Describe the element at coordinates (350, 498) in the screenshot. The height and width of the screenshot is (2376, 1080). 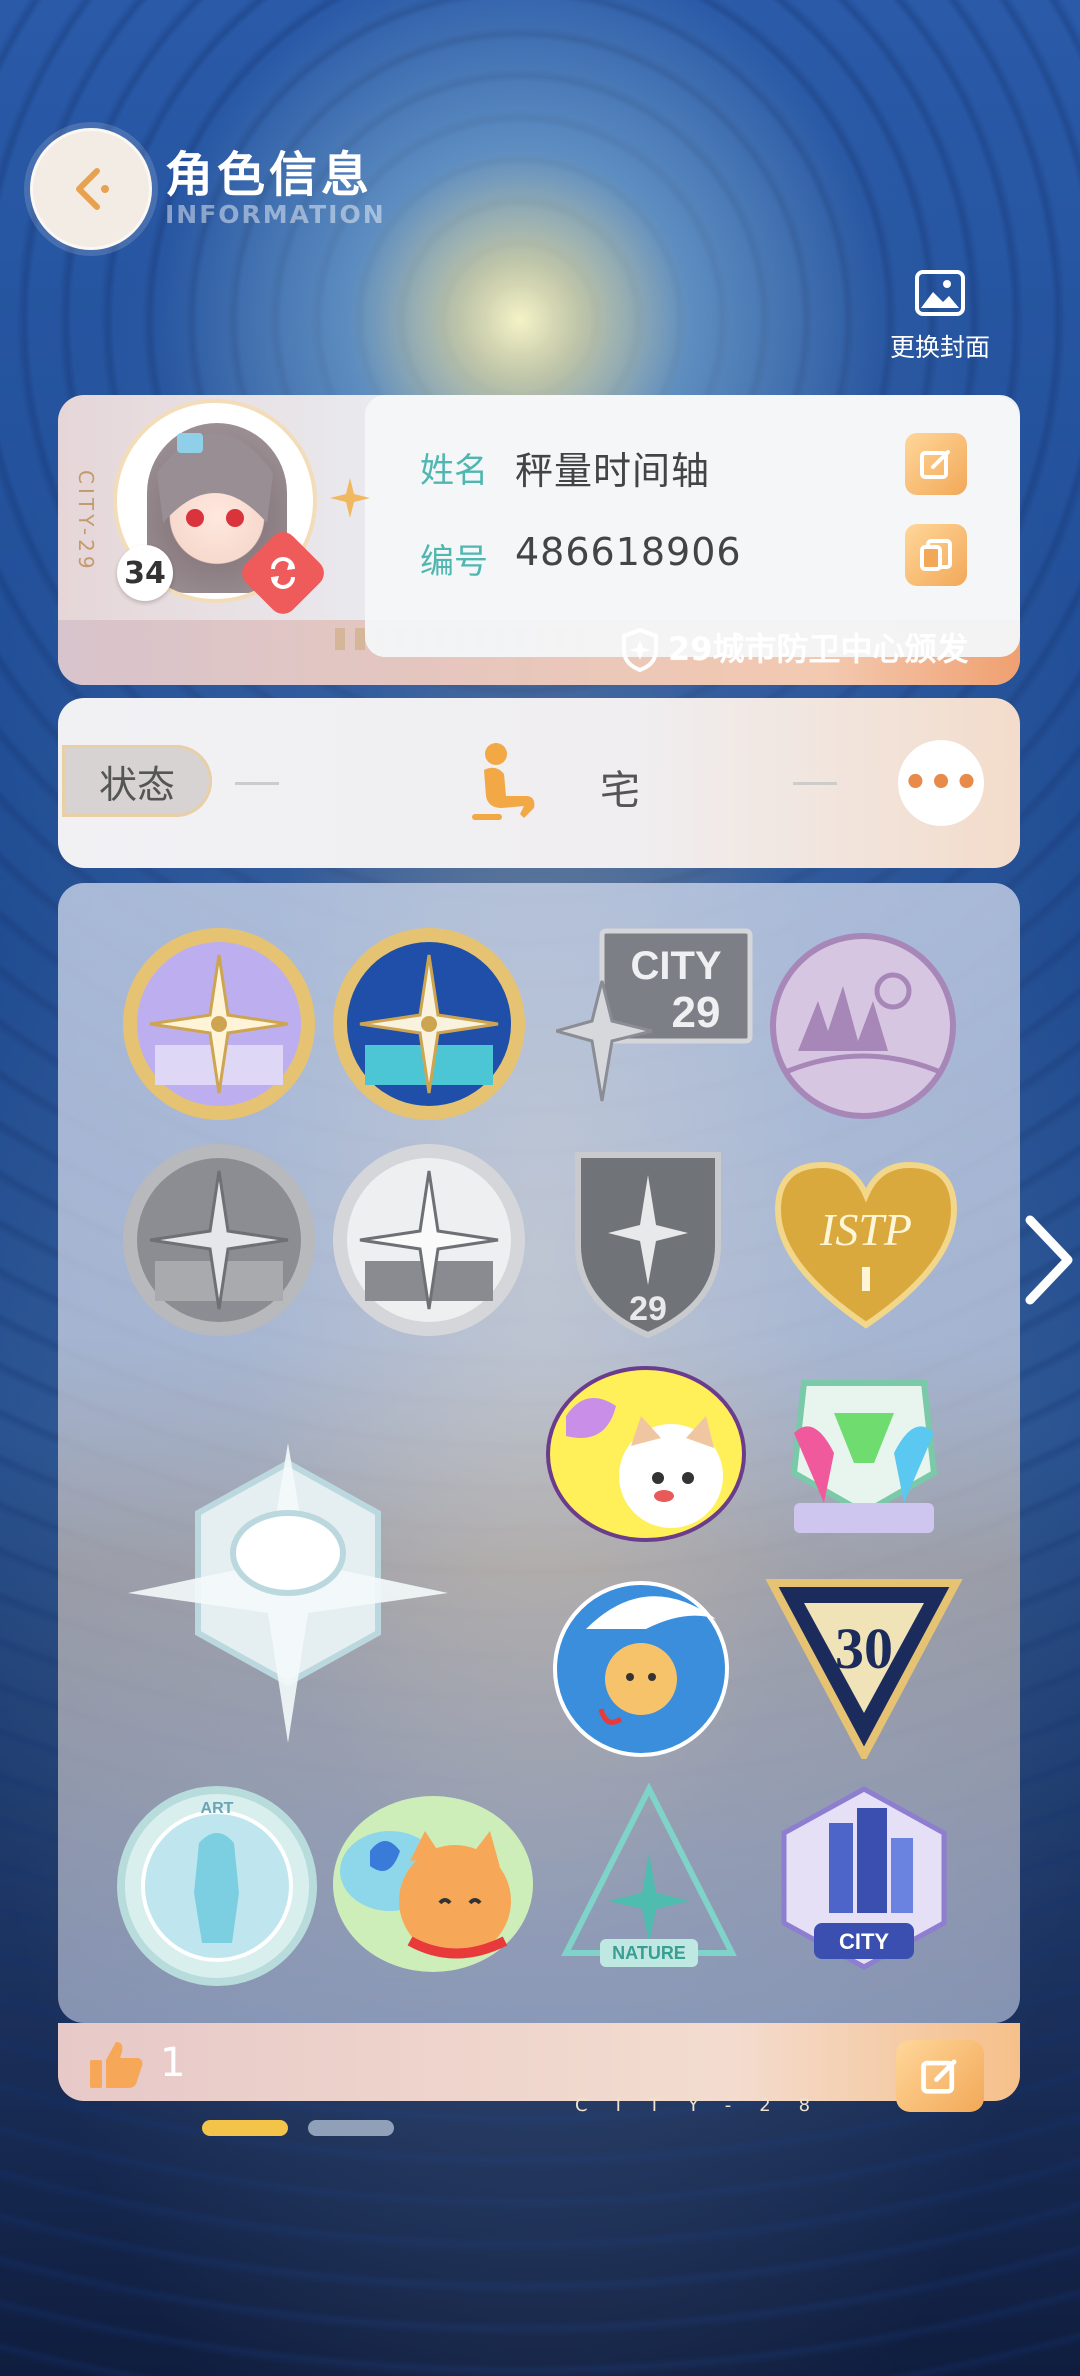
I see `sparkle-icon` at that location.